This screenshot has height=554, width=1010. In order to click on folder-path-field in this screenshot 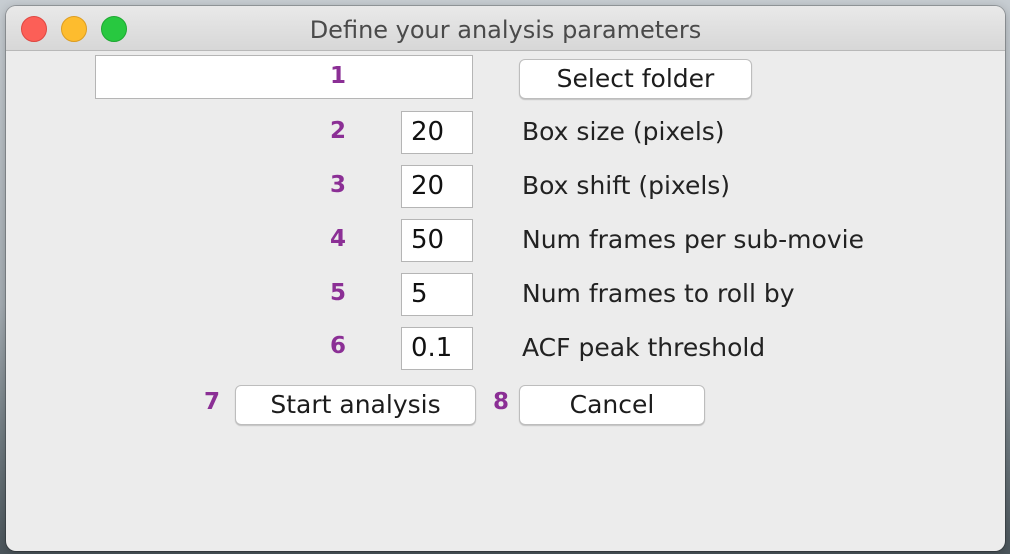, I will do `click(284, 77)`.